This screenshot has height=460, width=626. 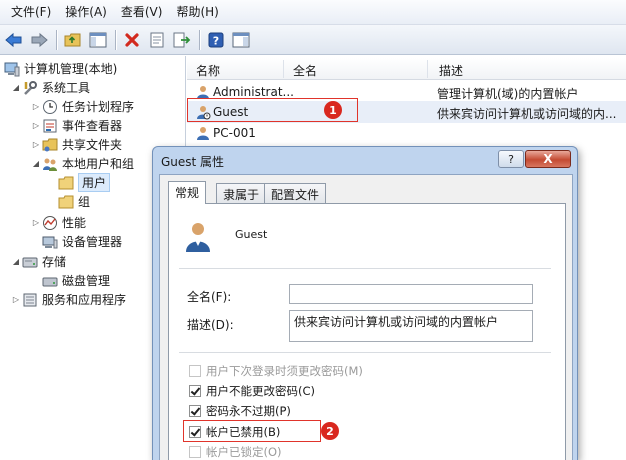 I want to click on clock-icon, so click(x=50, y=107).